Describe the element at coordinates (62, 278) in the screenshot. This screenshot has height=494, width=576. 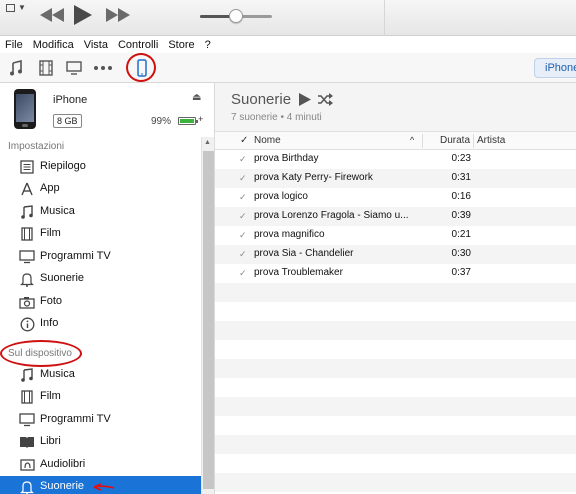
I see `sidebar-item-label: Suonerie` at that location.